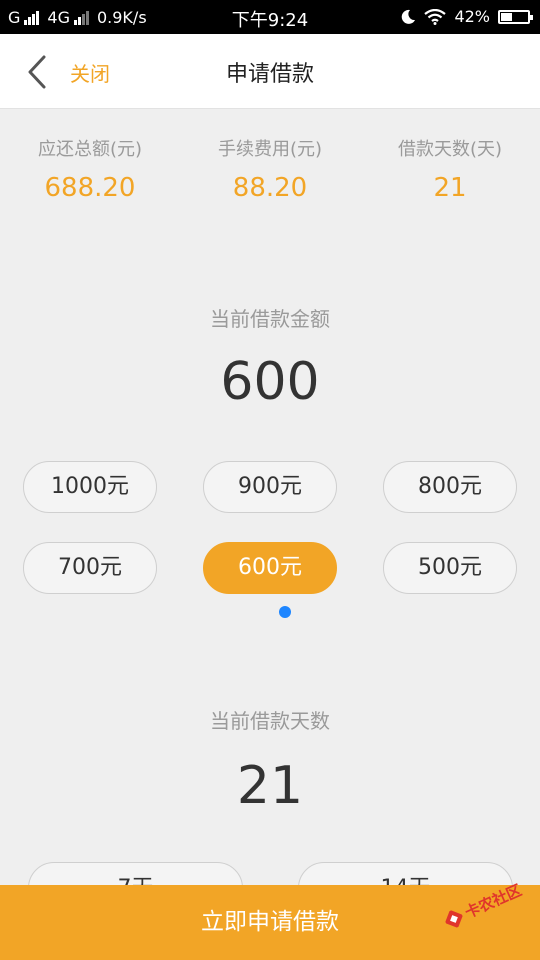 This screenshot has width=540, height=960. Describe the element at coordinates (450, 568) in the screenshot. I see `amount-option-500: 500元` at that location.